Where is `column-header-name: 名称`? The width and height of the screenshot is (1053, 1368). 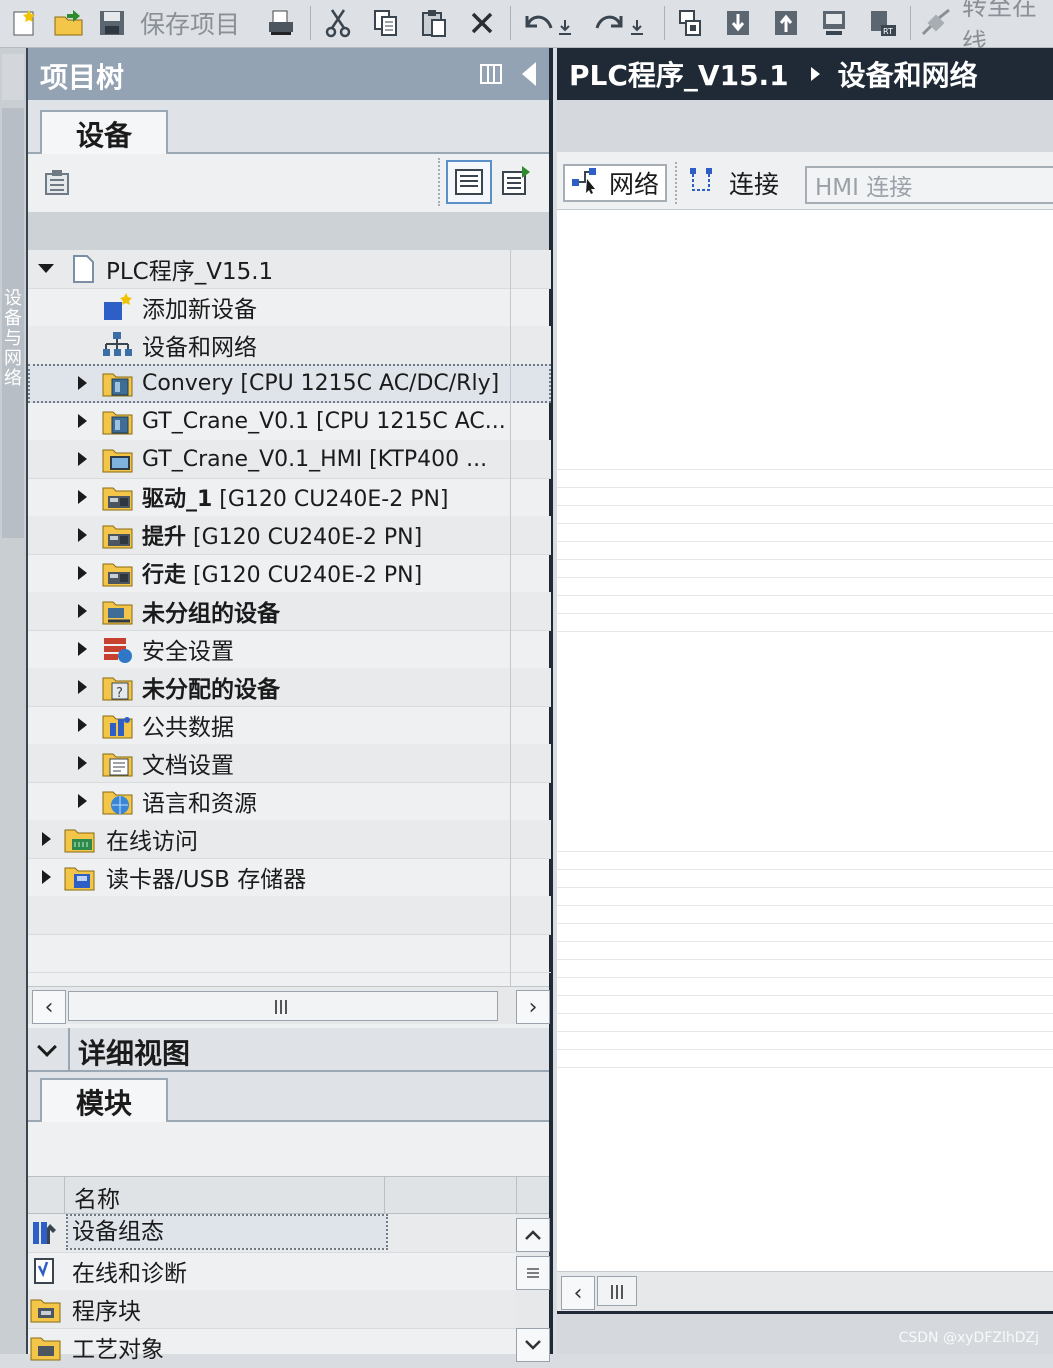 column-header-name: 名称 is located at coordinates (97, 1197).